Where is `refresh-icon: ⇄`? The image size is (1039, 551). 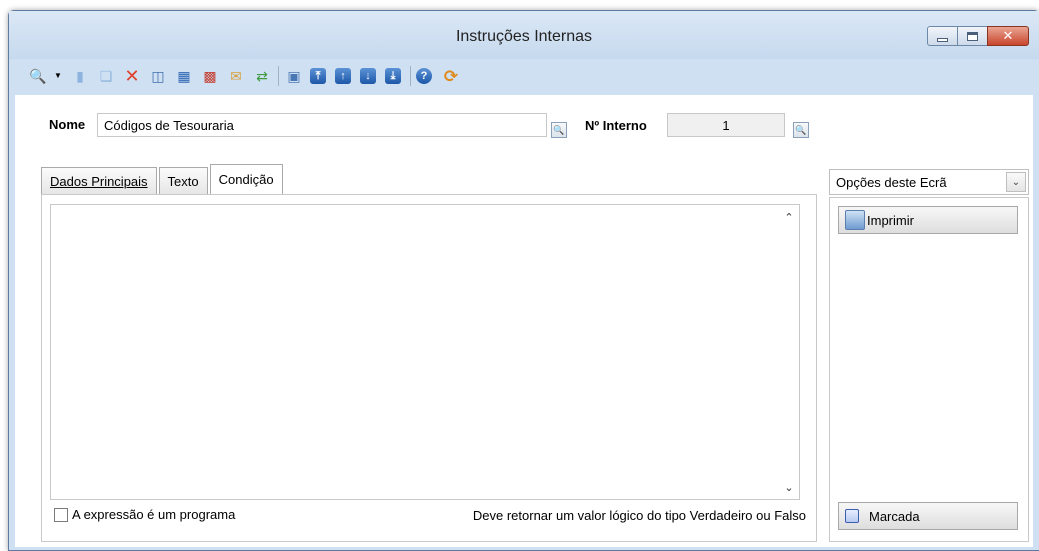 refresh-icon: ⇄ is located at coordinates (262, 76).